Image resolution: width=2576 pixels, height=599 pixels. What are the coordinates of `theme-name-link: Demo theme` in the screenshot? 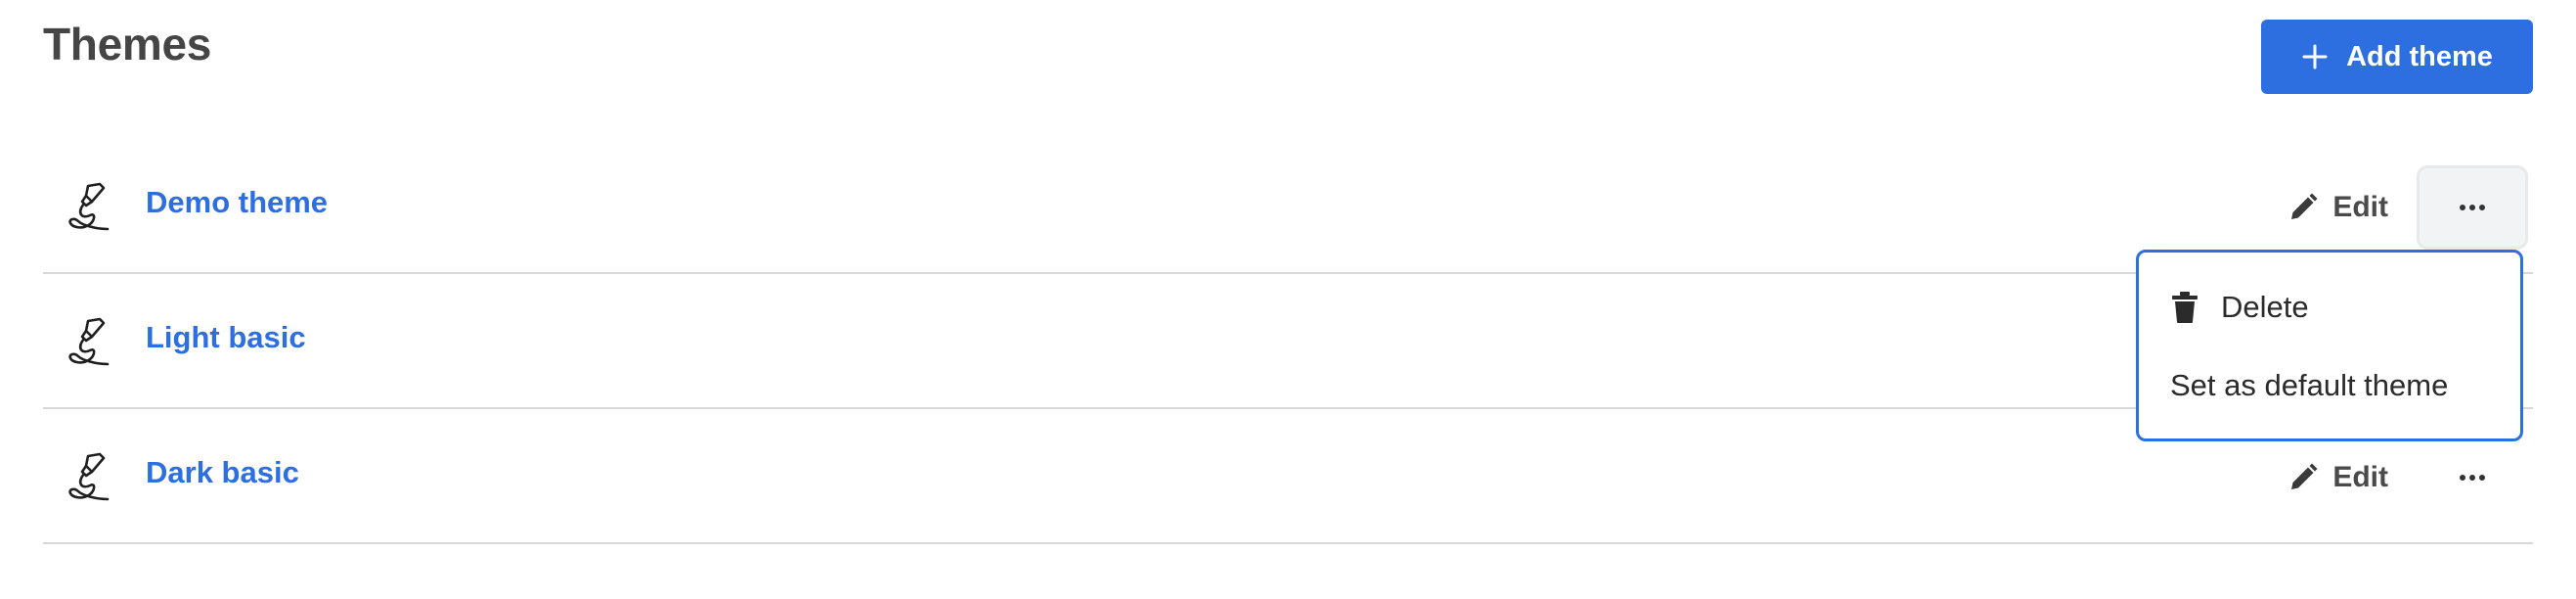 It's located at (237, 202).